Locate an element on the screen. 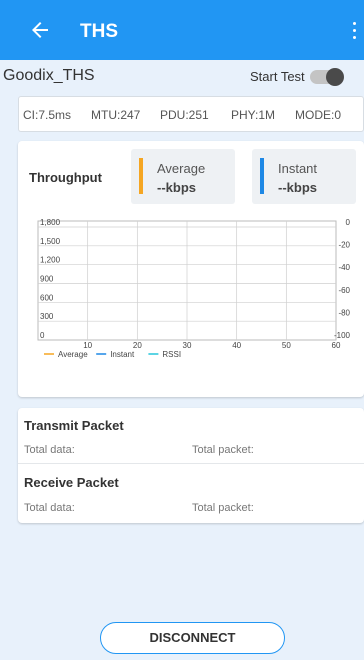 The width and height of the screenshot is (364, 660). transmit-total-packet: Total packet: is located at coordinates (223, 450).